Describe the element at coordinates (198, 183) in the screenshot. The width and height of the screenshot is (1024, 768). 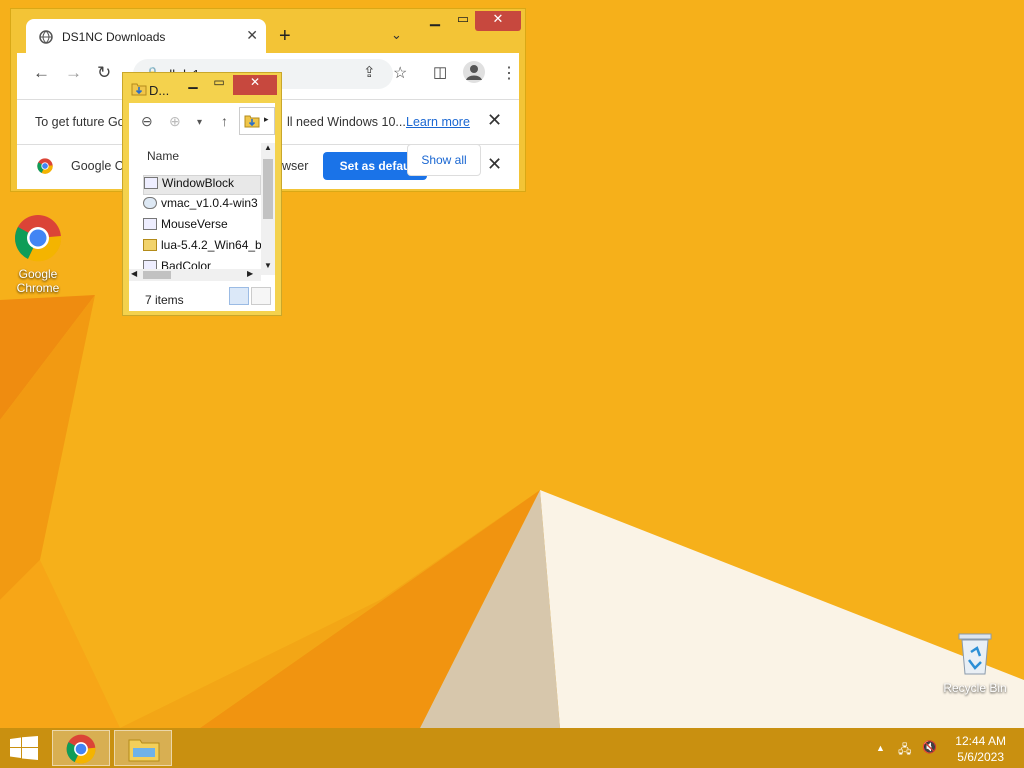
I see `file-name: WindowBlock` at that location.